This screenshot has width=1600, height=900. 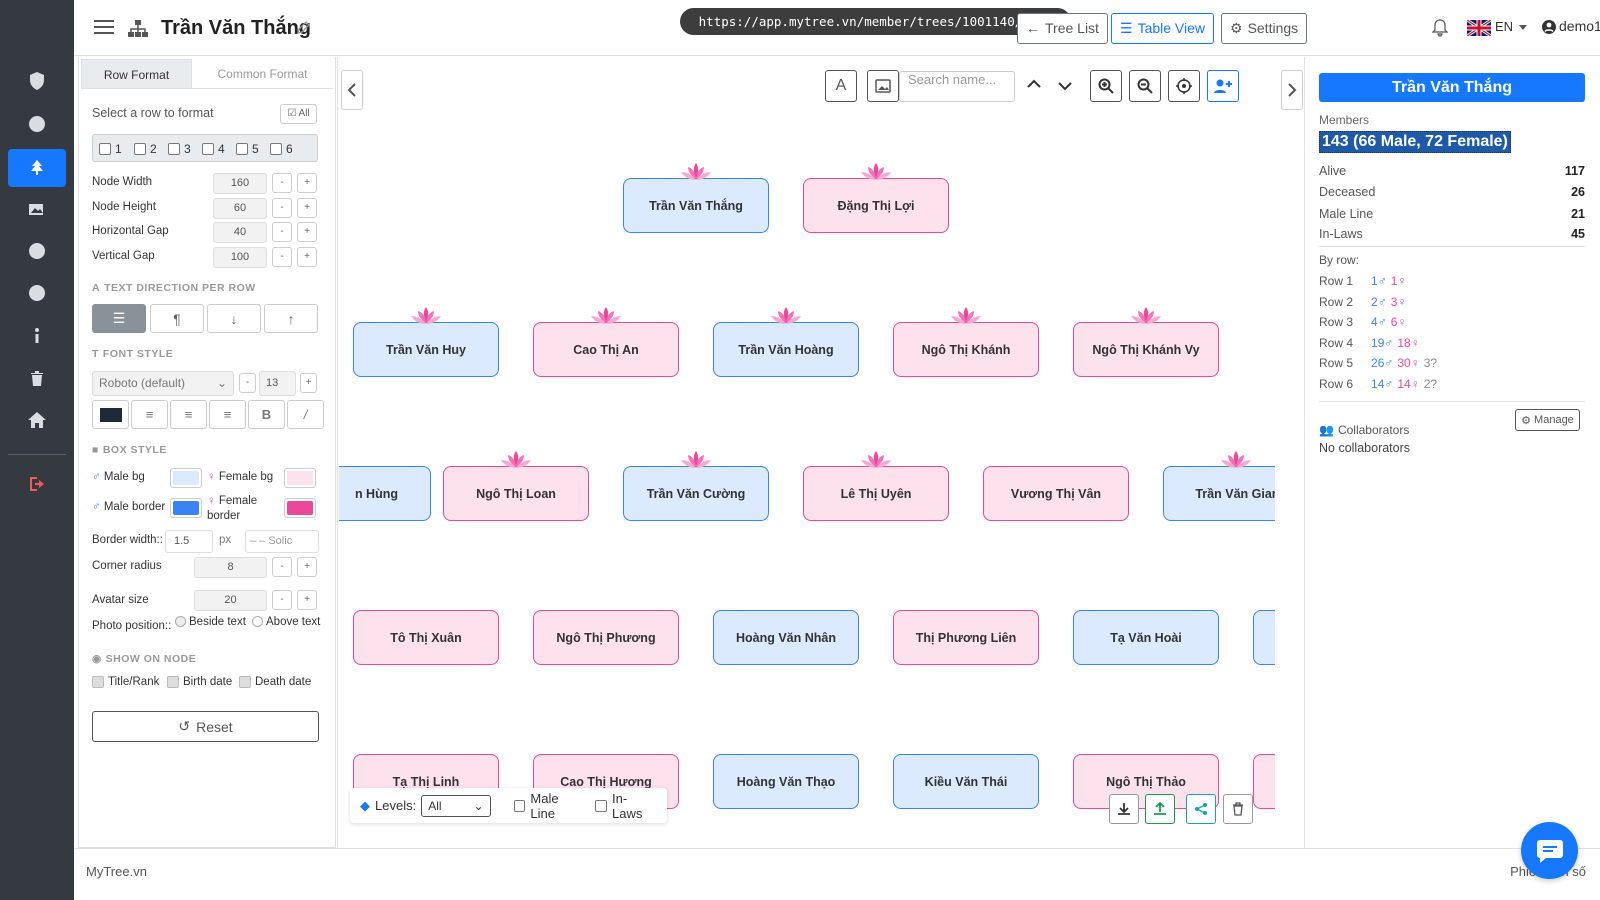 What do you see at coordinates (189, 541) in the screenshot?
I see `border-width-input: 1.5` at bounding box center [189, 541].